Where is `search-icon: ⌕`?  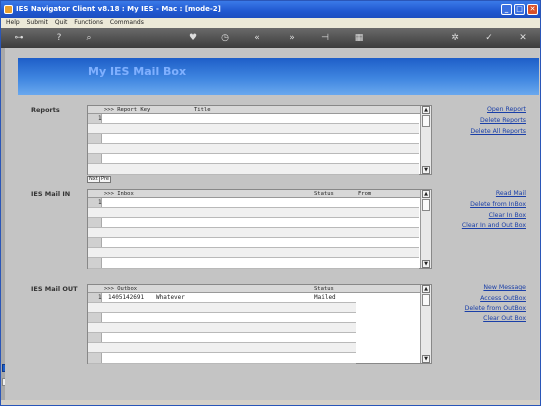
search-icon: ⌕ is located at coordinates (89, 38).